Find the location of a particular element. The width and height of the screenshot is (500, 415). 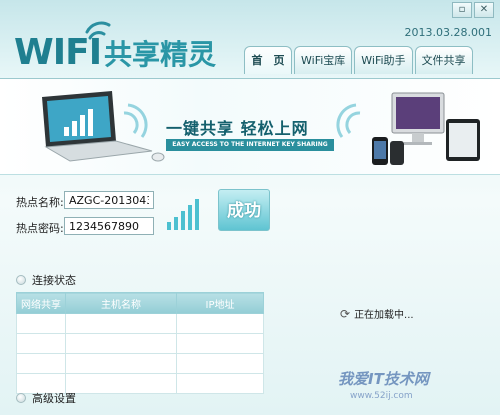

restore-icon: ▫ is located at coordinates (462, 10).